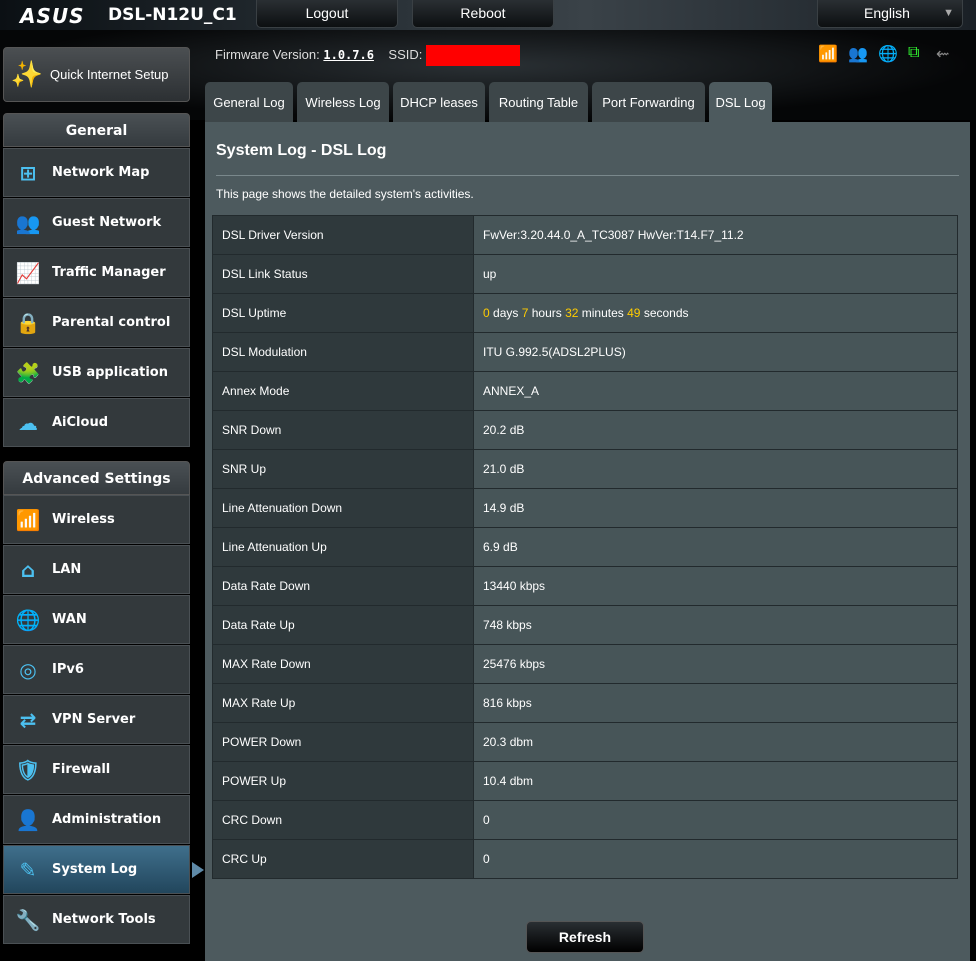 Image resolution: width=976 pixels, height=961 pixels. What do you see at coordinates (67, 569) in the screenshot?
I see `sidebar-item-label: LAN` at bounding box center [67, 569].